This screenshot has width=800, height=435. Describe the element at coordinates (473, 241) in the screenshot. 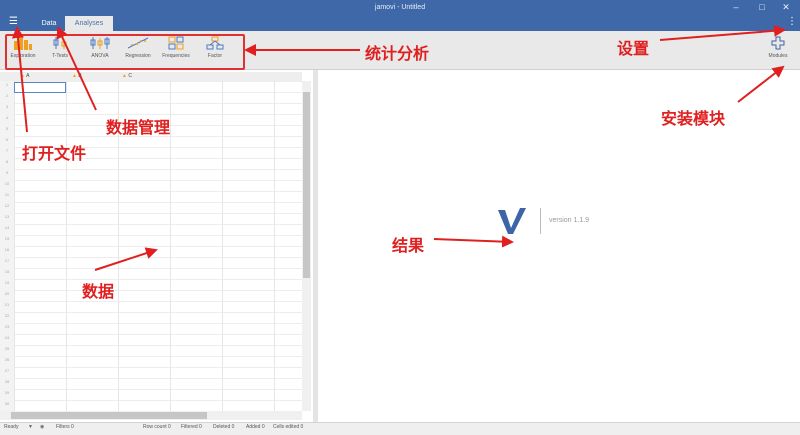

I see `arrow-results` at that location.